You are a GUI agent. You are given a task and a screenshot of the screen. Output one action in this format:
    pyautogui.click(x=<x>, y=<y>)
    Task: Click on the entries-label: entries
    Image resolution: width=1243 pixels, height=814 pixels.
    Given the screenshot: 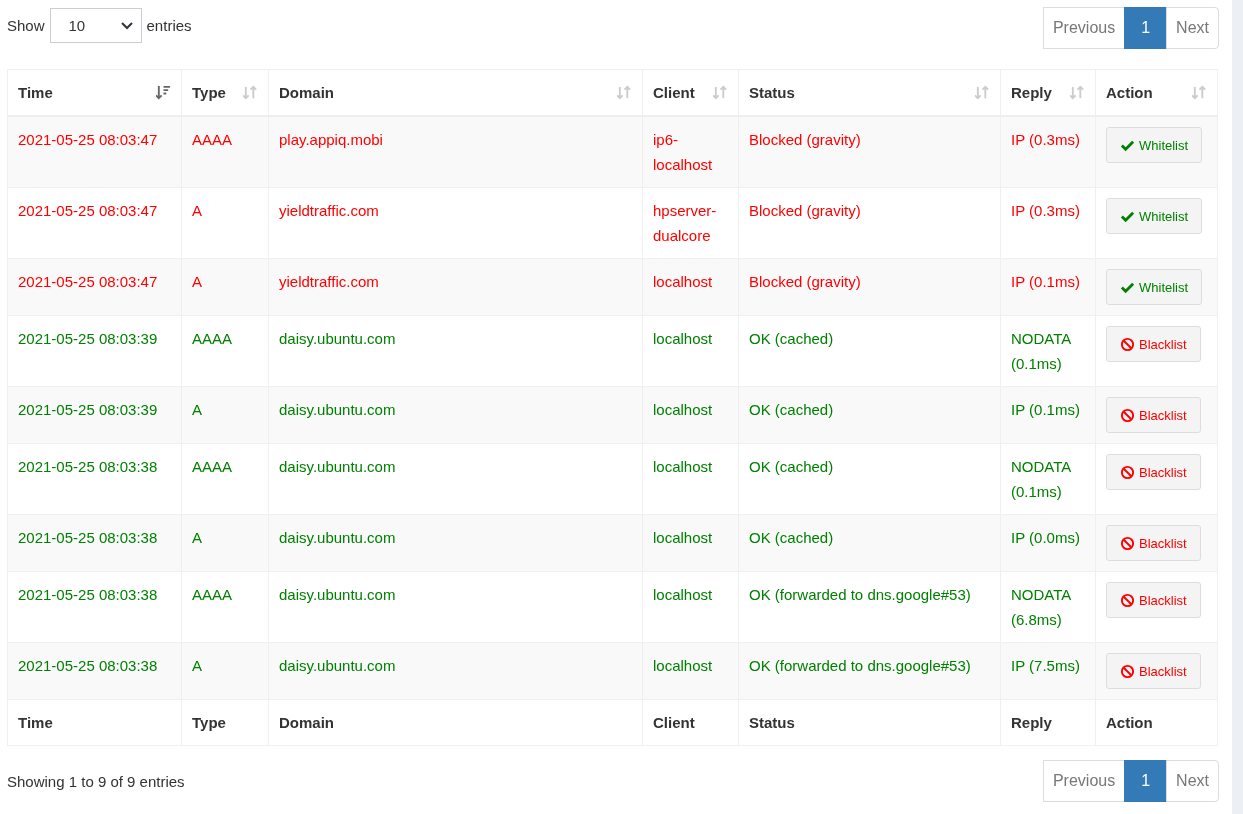 What is the action you would take?
    pyautogui.click(x=169, y=25)
    